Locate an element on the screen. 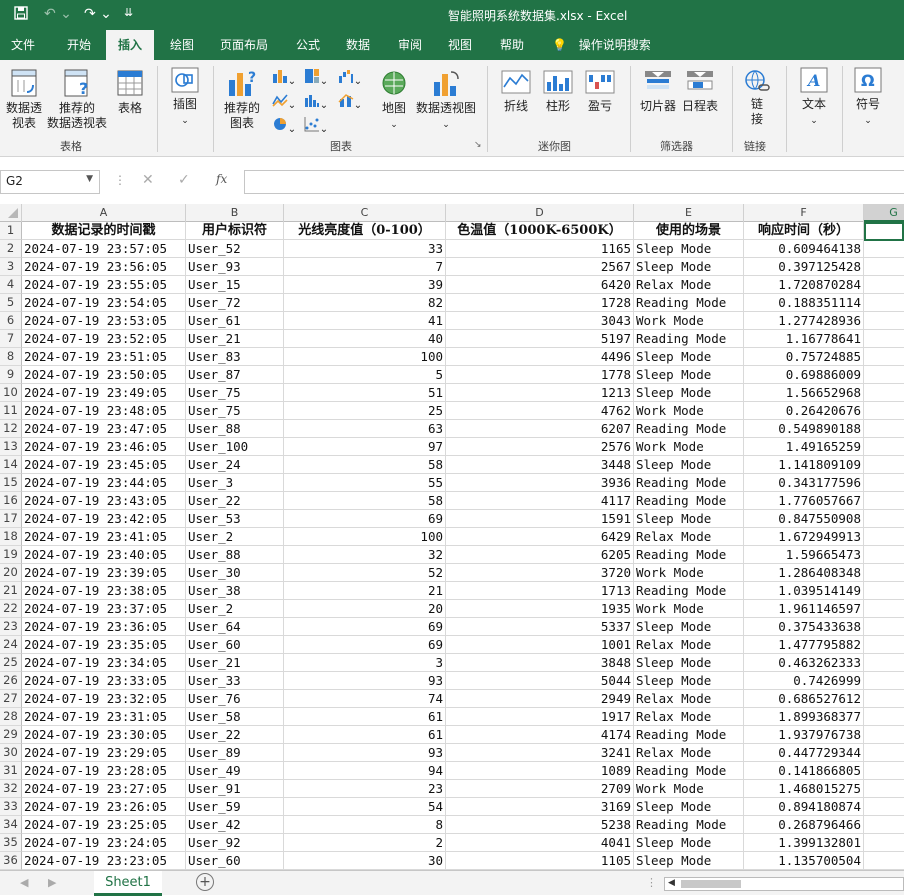  header-cell-response: 响应时间（秒） is located at coordinates (804, 231).